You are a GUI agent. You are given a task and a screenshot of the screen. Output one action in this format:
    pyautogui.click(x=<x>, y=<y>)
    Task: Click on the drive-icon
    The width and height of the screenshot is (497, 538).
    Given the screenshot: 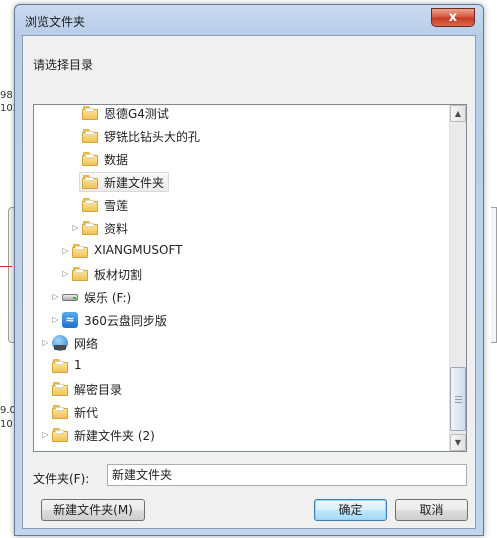 What is the action you would take?
    pyautogui.click(x=70, y=297)
    